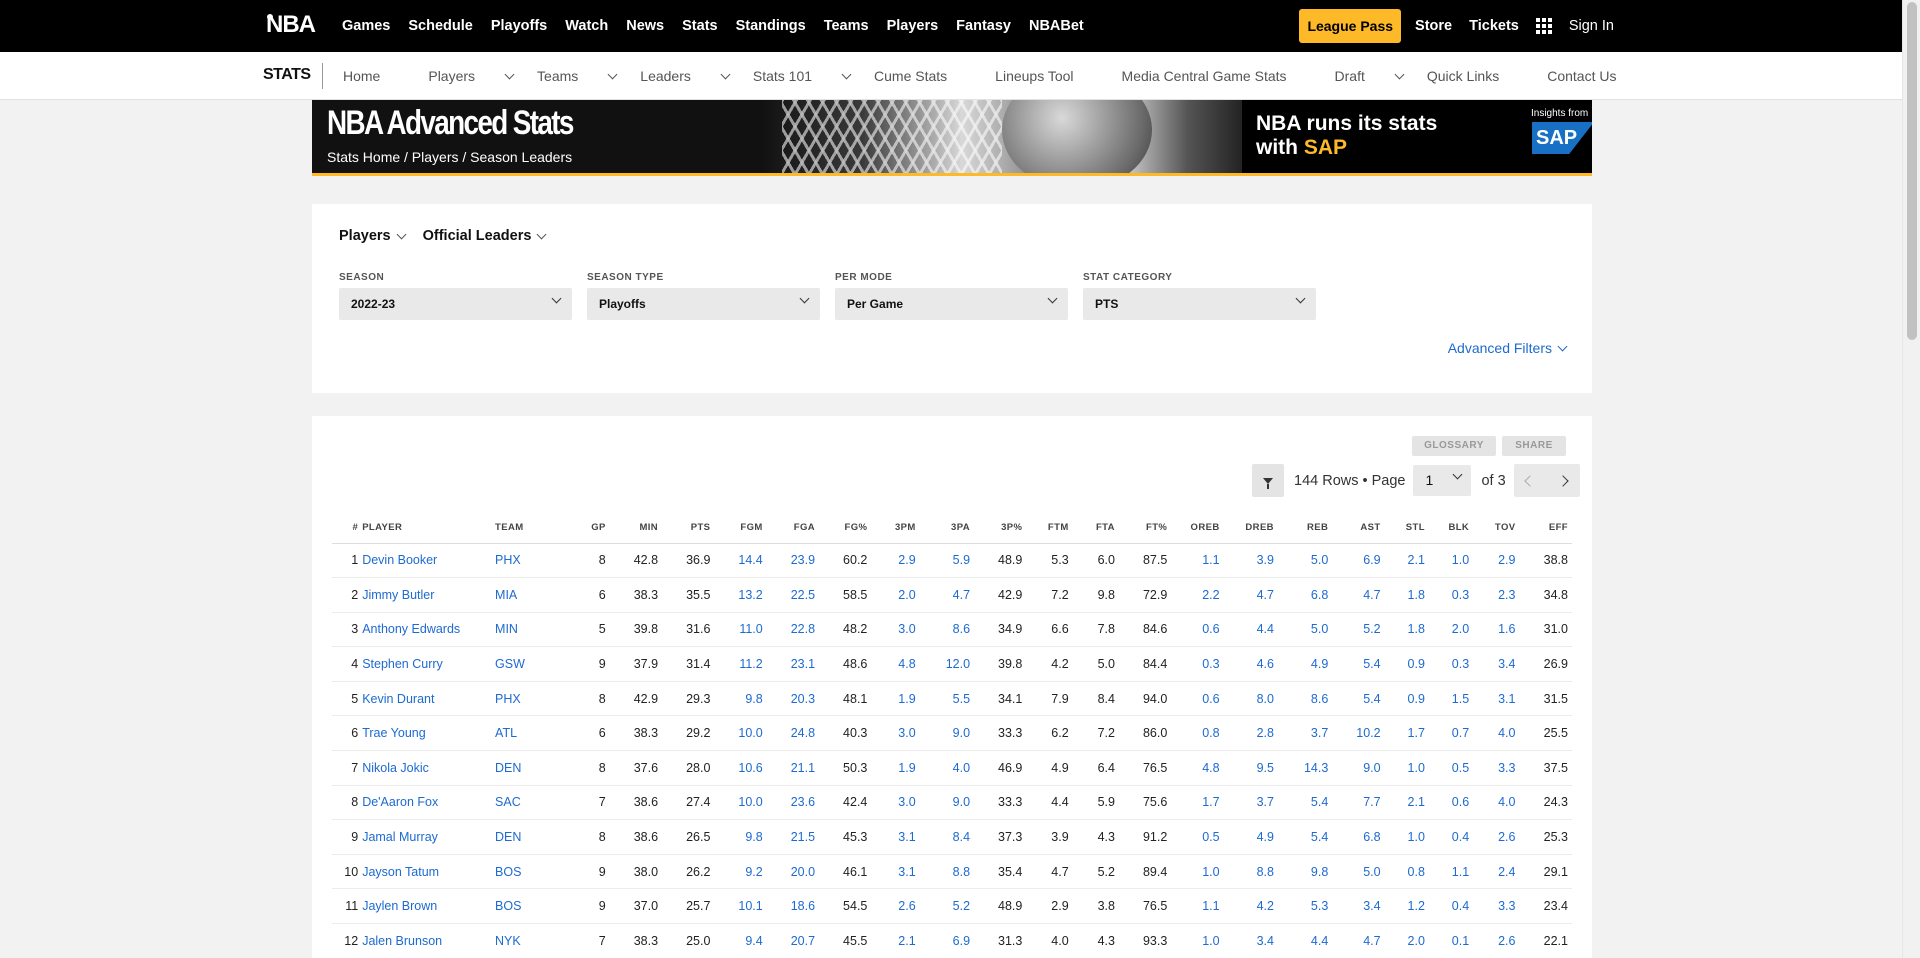  I want to click on column-header-fga: FGA, so click(793, 528).